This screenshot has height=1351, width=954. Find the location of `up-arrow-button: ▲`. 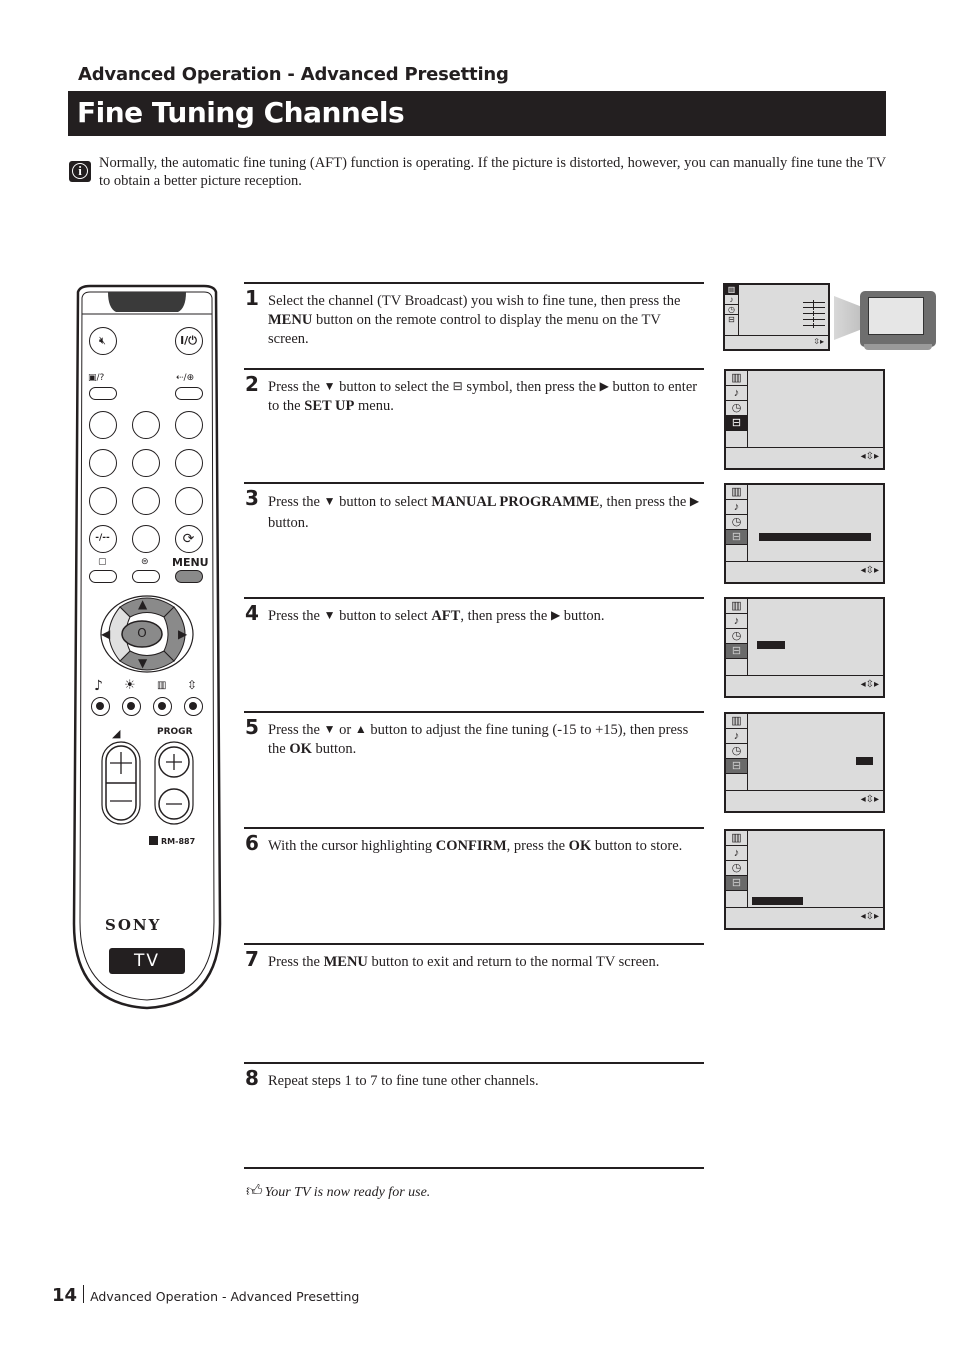

up-arrow-button: ▲ is located at coordinates (142, 604).